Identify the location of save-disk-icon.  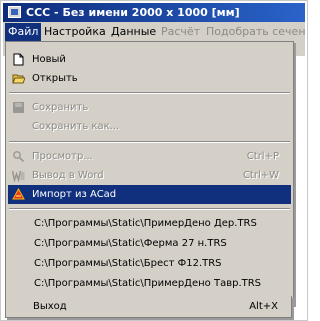
(18, 107).